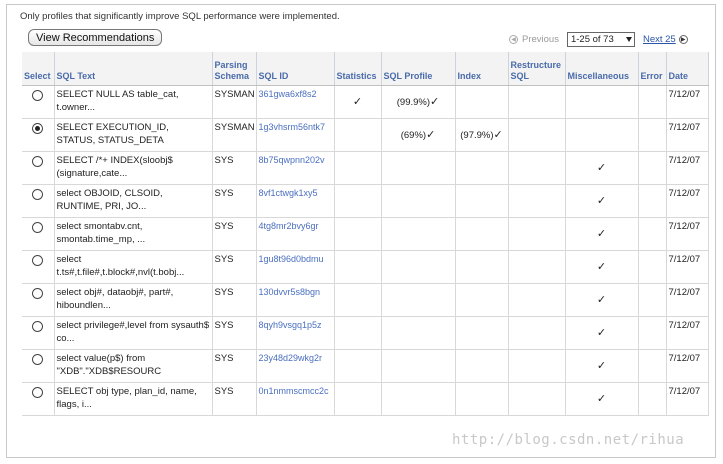 The image size is (723, 464). What do you see at coordinates (294, 391) in the screenshot?
I see `sql-id-link: 0n1nmmscmcc2c` at bounding box center [294, 391].